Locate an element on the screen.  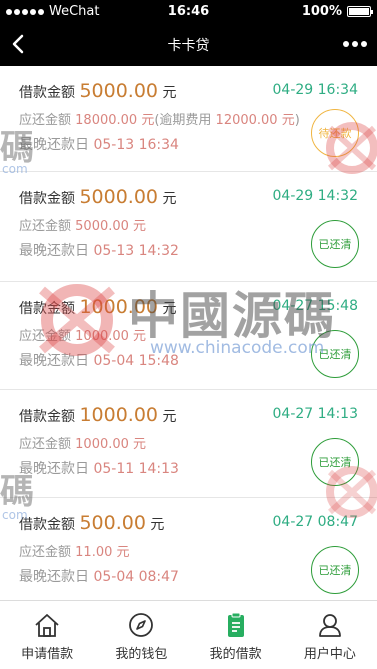
due-value: 11.00 元 is located at coordinates (102, 552).